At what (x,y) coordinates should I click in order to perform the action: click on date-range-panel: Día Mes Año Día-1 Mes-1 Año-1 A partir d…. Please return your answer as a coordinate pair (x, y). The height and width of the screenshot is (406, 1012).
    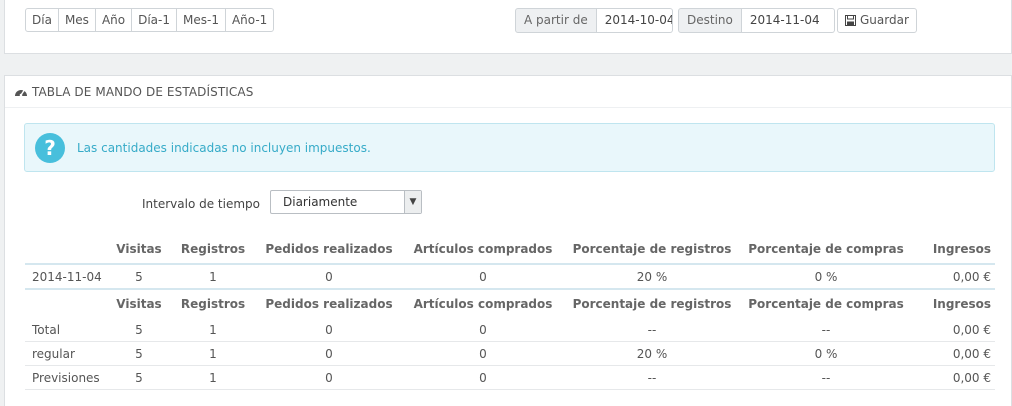
    Looking at the image, I should click on (508, 27).